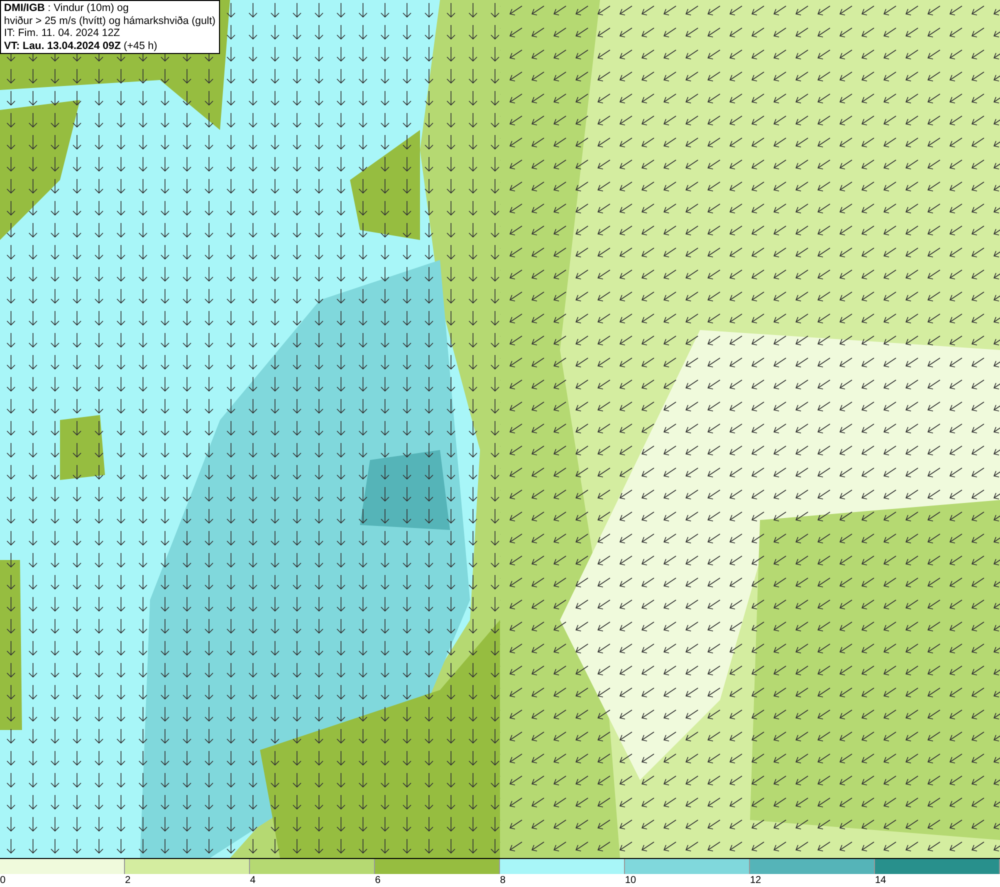  I want to click on map-caption: DMI/IGB : Vindur (10m) og hviður > 25 m/s (hvítt) og hámarkshviða (gult) IT: Fim. 11. 04. 2024 12Z VT: Lau. 13.04.2024 09Z (+45 h), so click(110, 27).